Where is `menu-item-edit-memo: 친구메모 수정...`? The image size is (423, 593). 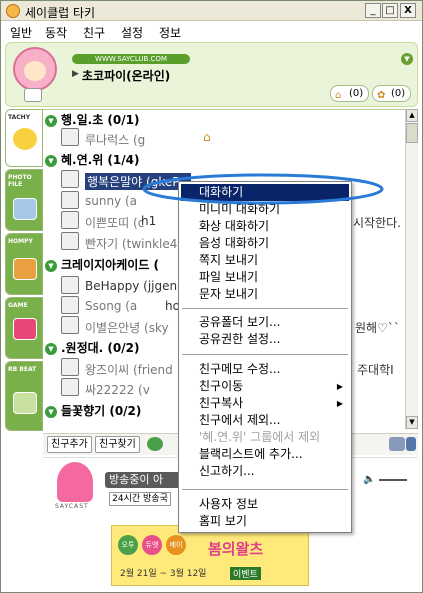 menu-item-edit-memo: 친구메모 수정... is located at coordinates (265, 369).